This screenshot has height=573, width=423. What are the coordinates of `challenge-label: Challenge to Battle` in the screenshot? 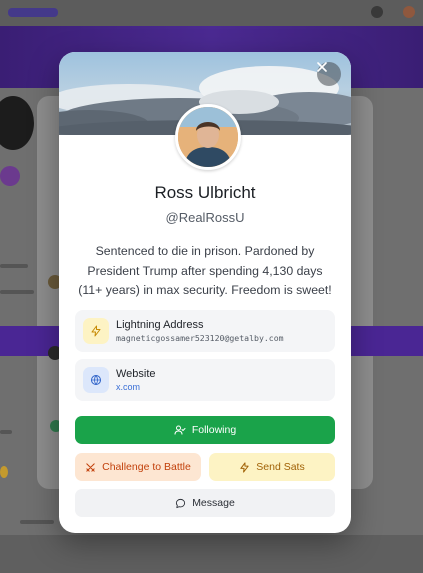 It's located at (146, 467).